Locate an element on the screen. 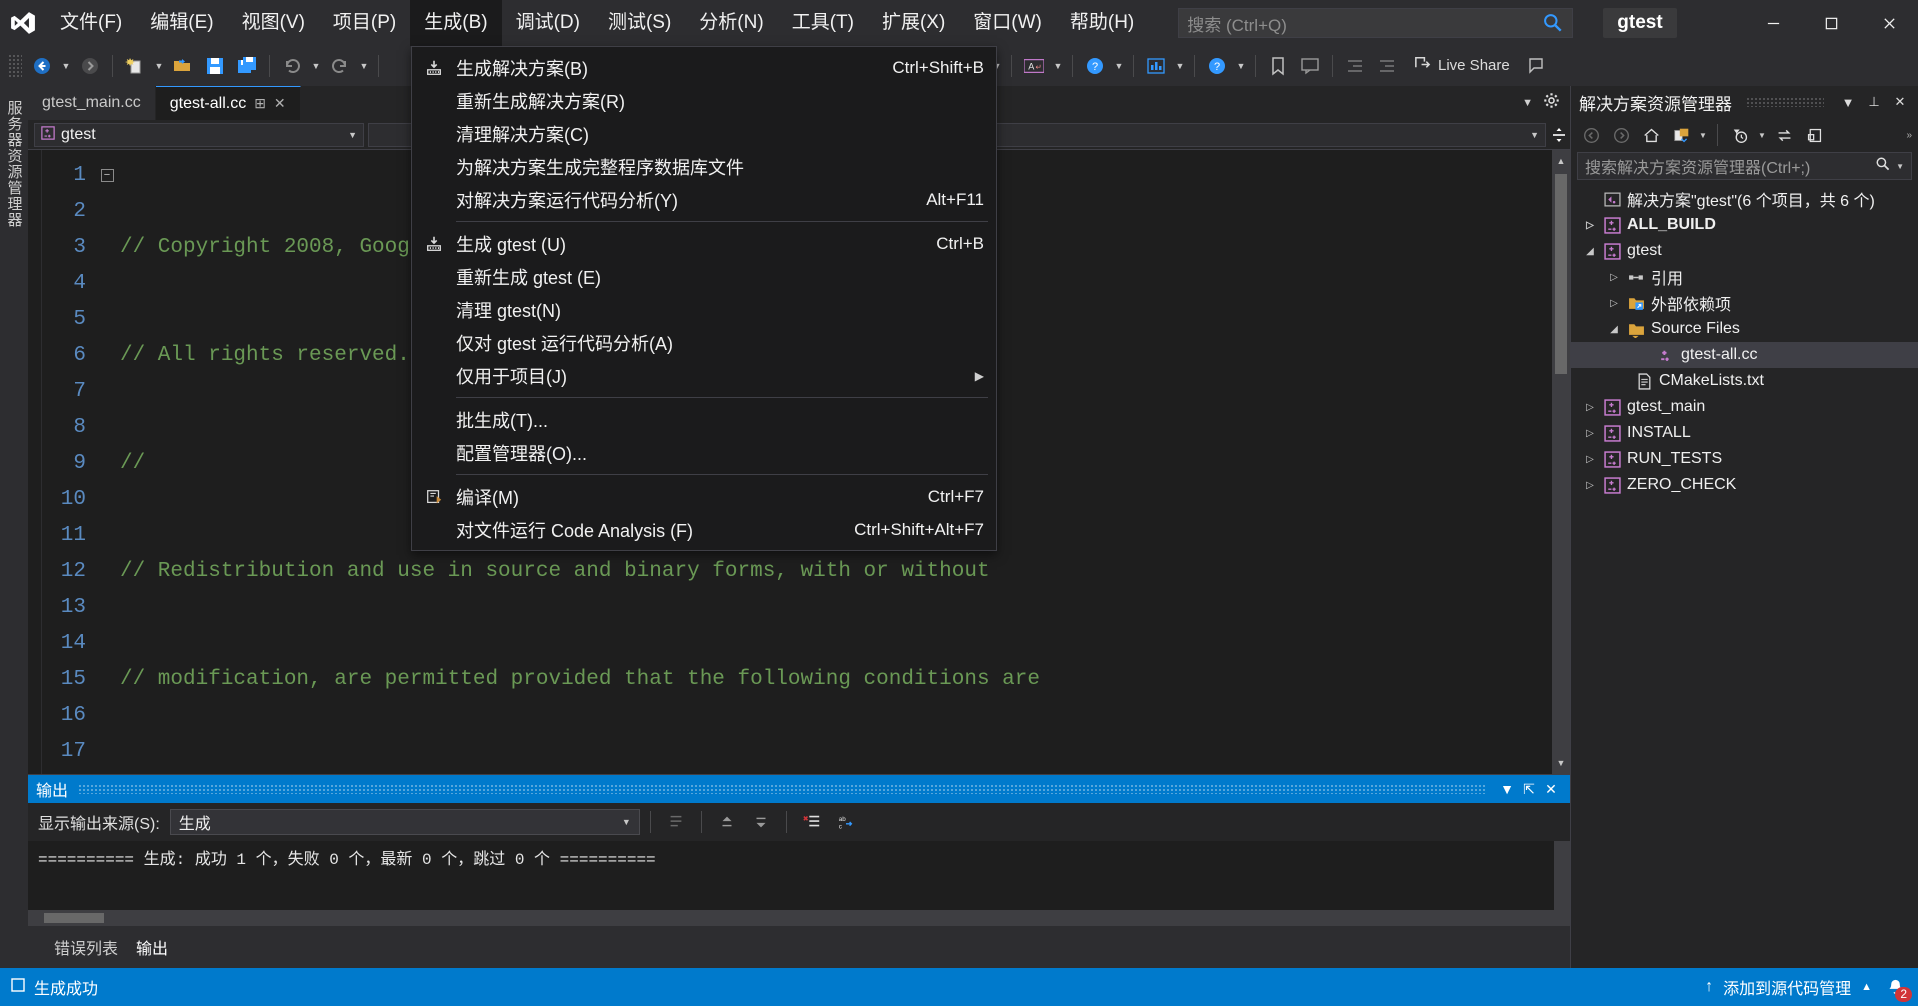  menu-item-clean-solution: 清理解决方案(C) is located at coordinates (704, 133).